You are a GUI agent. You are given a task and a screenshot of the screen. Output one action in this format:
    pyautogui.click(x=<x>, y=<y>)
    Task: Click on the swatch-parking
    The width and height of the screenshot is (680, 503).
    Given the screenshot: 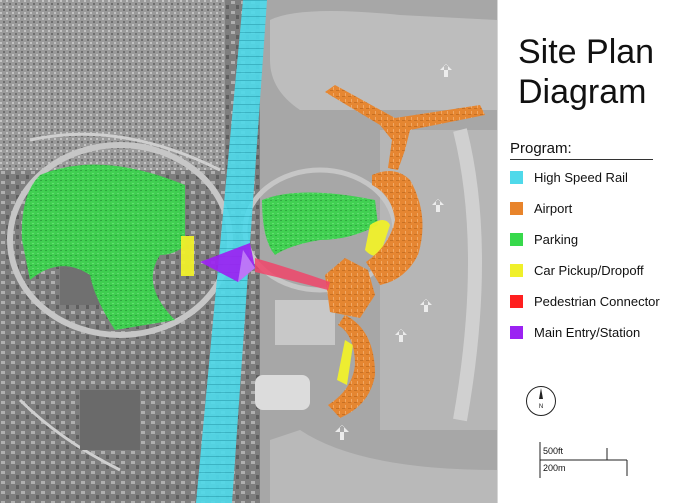 What is the action you would take?
    pyautogui.click(x=516, y=239)
    